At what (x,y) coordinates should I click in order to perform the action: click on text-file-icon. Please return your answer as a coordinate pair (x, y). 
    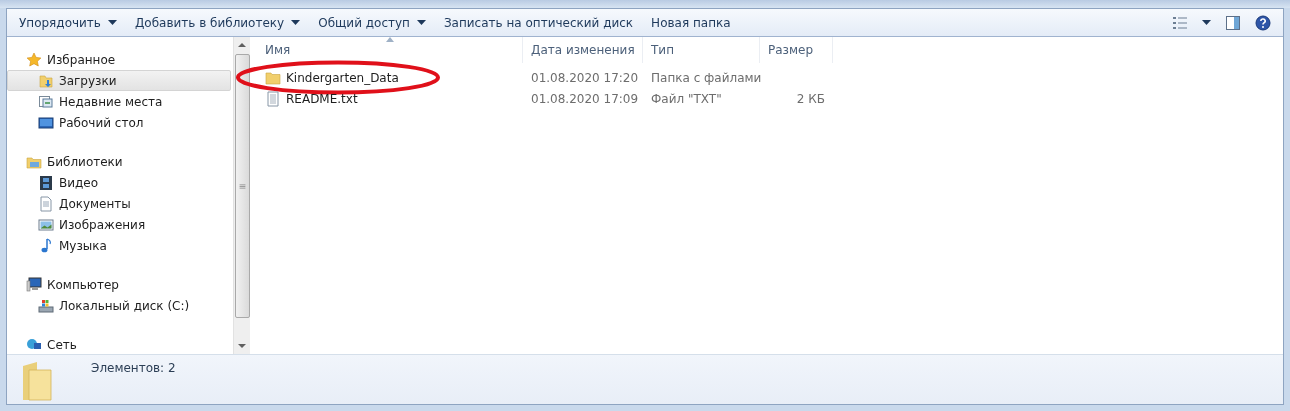
    Looking at the image, I should click on (273, 98).